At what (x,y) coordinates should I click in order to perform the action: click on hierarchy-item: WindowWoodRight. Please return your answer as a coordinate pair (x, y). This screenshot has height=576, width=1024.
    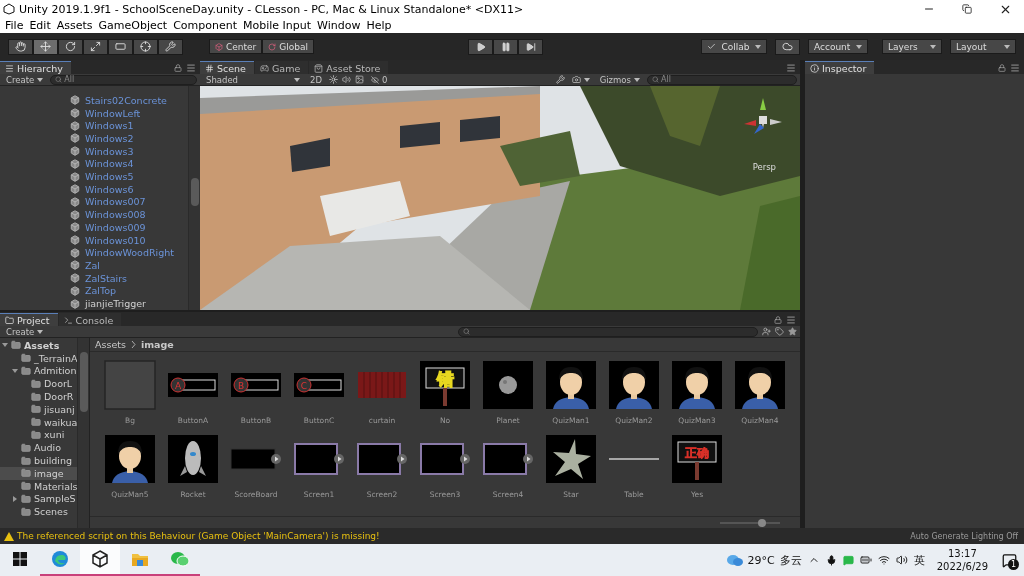
    Looking at the image, I should click on (94, 253).